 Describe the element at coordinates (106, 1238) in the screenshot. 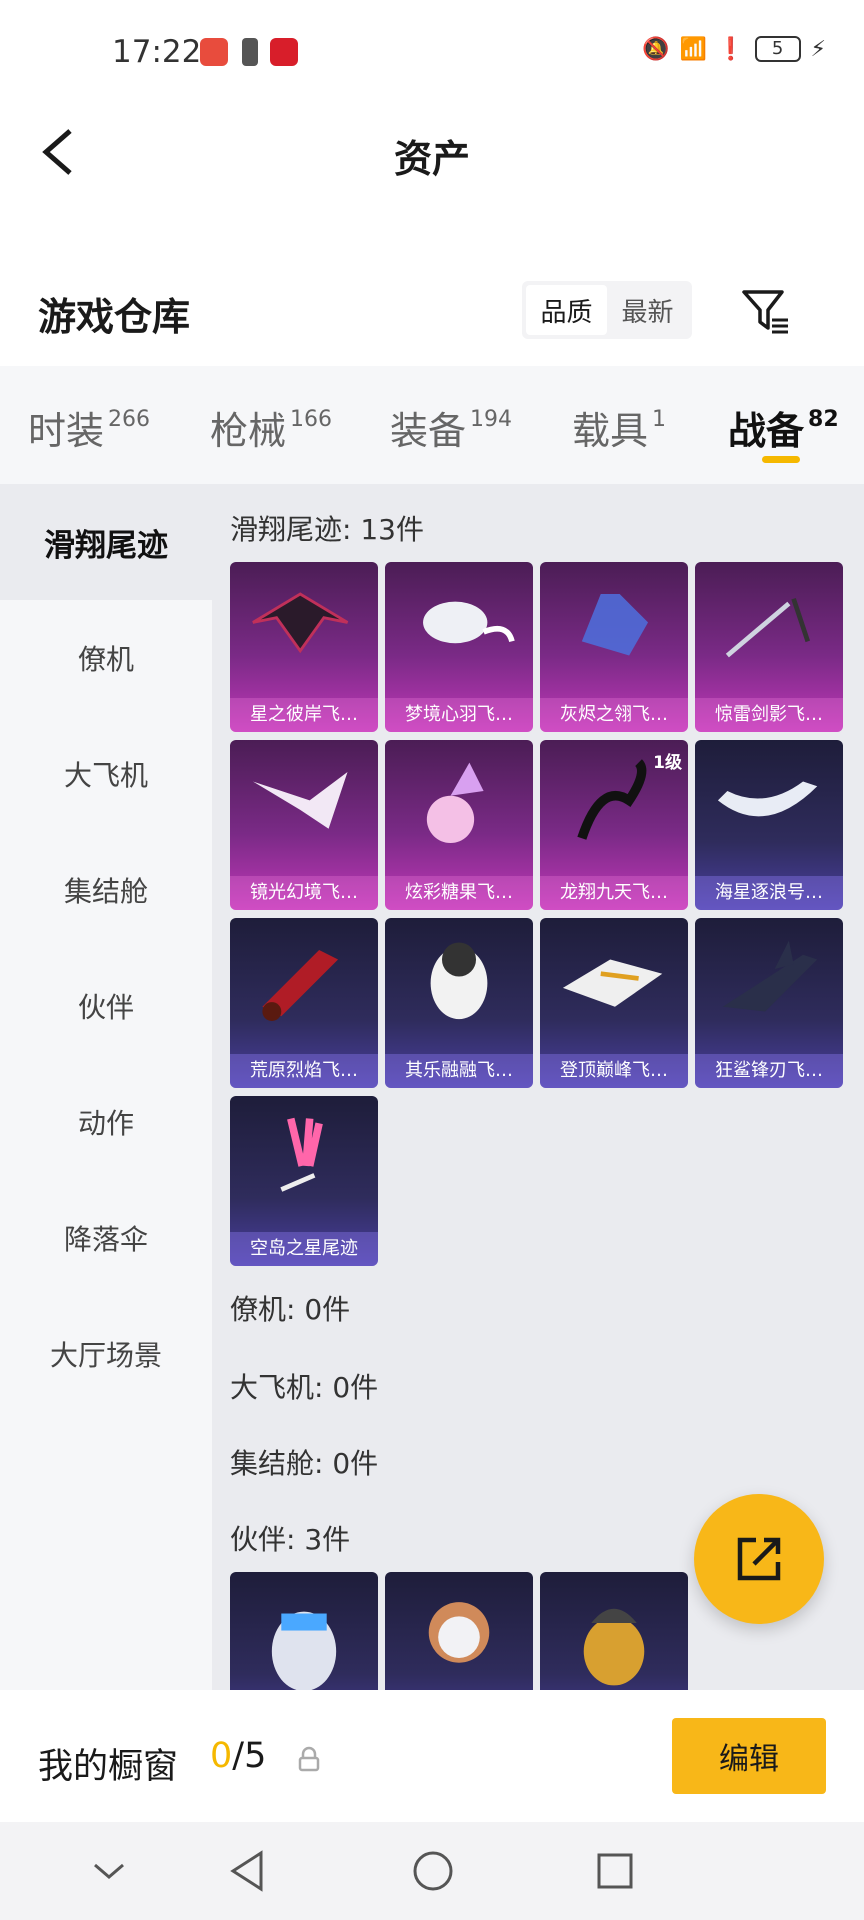

I see `sidebar-item-parachute: 降落伞` at that location.